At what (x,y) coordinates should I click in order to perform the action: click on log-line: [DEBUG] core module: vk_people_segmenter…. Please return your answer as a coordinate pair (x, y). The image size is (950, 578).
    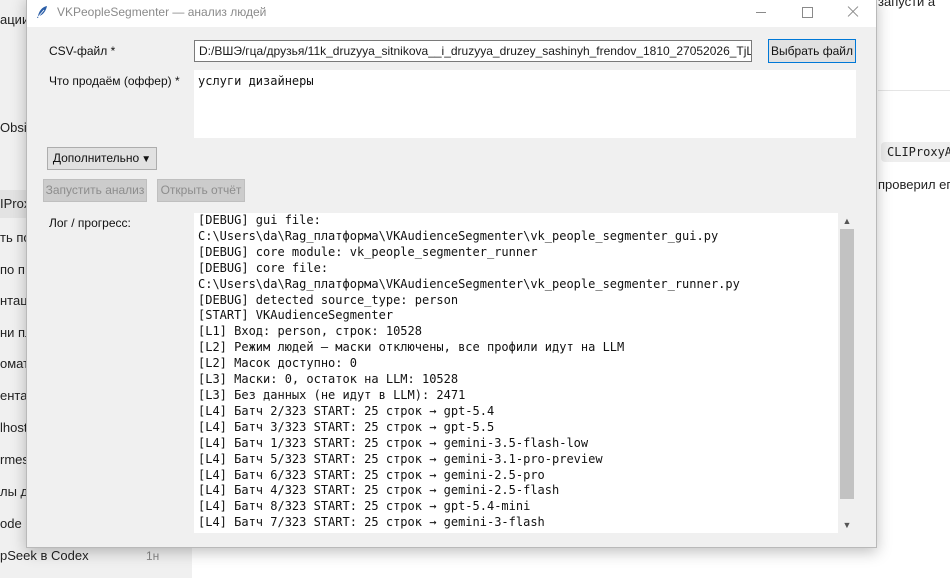
    Looking at the image, I should click on (368, 251).